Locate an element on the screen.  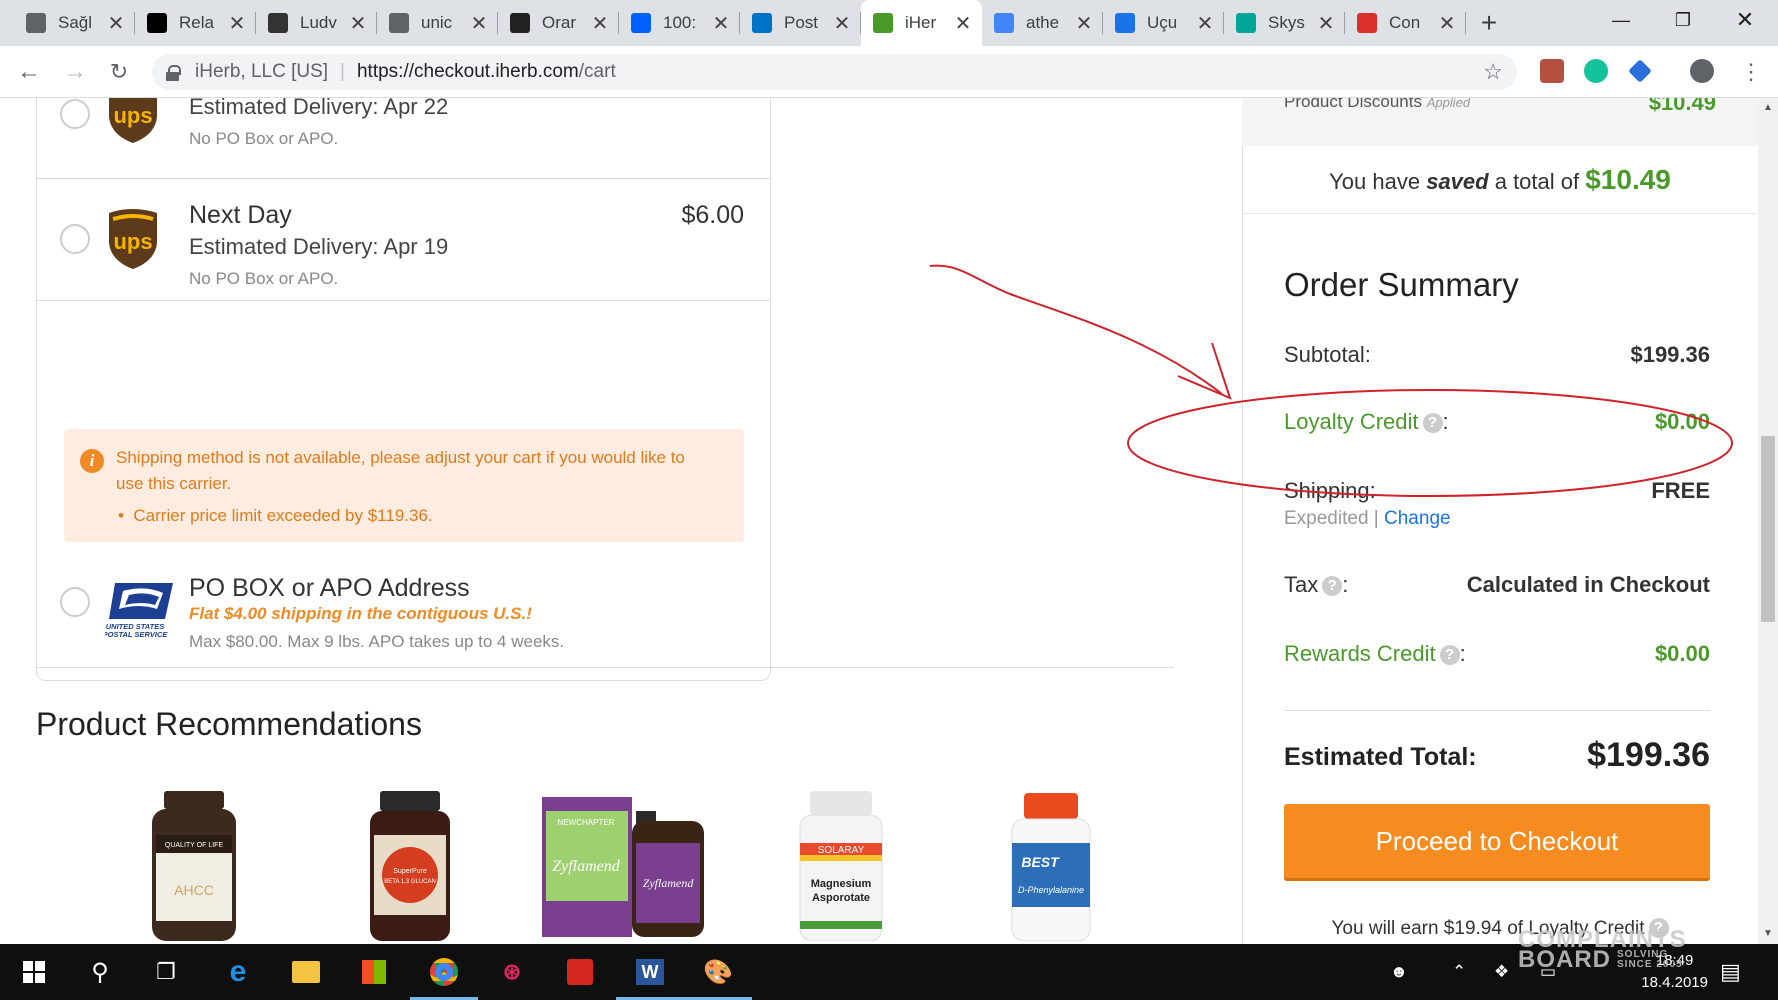
tab-title: 100: is located at coordinates (680, 22).